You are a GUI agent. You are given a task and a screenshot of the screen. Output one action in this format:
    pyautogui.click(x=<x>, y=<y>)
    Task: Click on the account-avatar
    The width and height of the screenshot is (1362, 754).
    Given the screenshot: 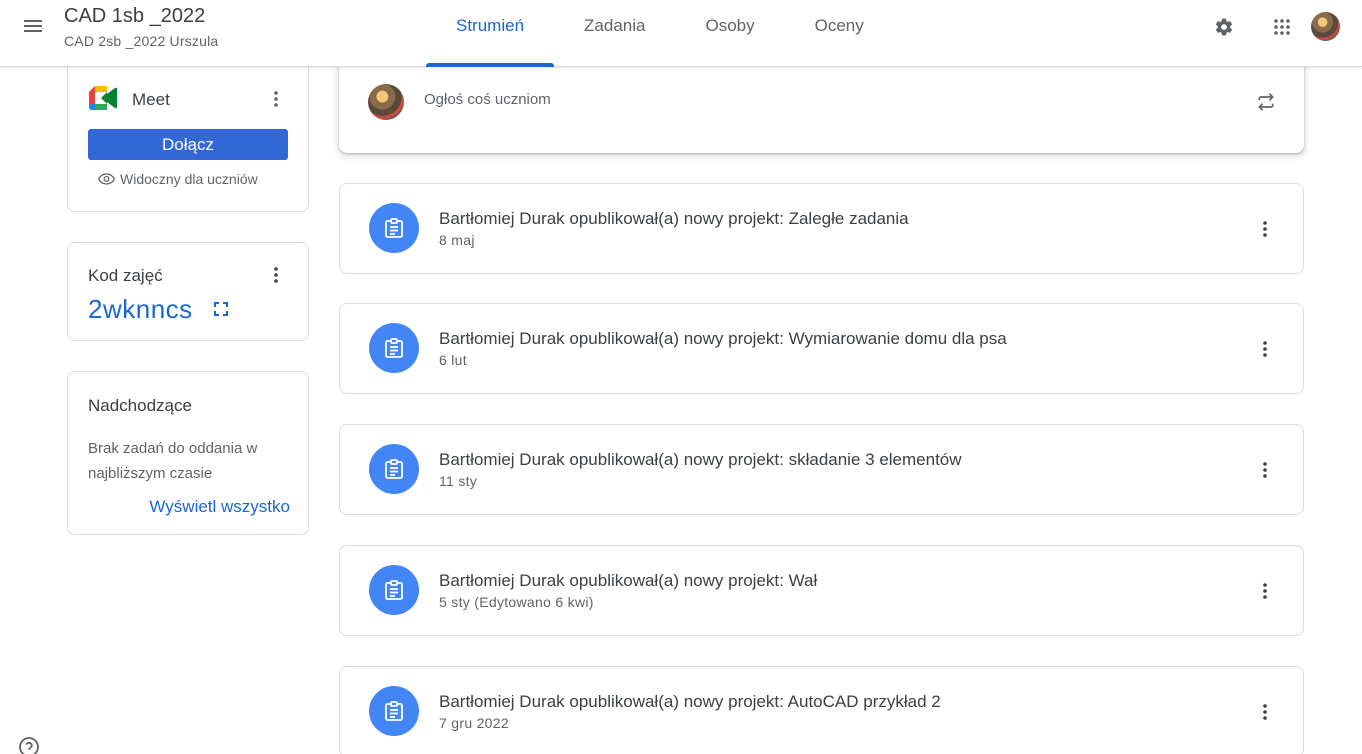 What is the action you would take?
    pyautogui.click(x=1325, y=26)
    